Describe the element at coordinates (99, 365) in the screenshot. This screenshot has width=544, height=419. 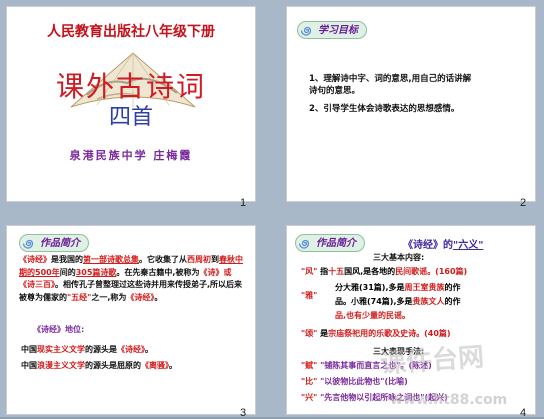
I see `status-line-2: 中国浪漫主义文学的源头是屈原的《离骚》。` at that location.